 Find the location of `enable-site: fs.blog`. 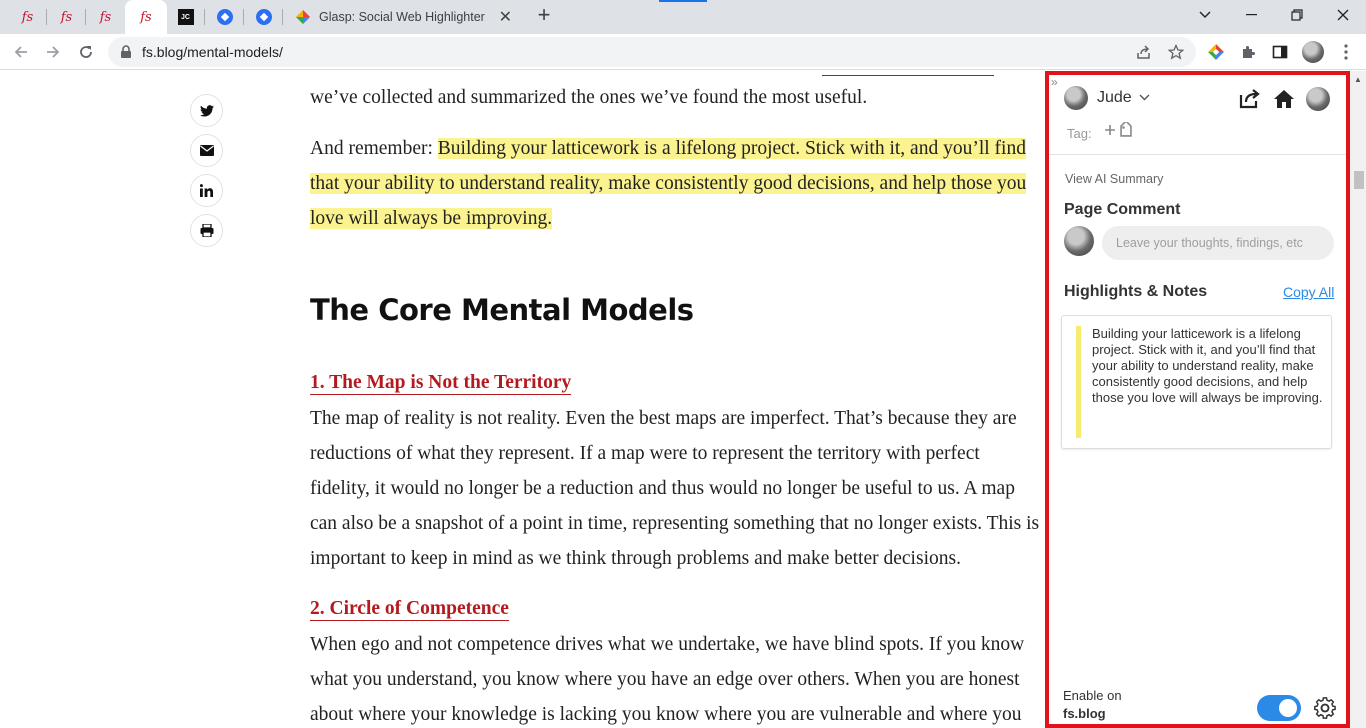

enable-site: fs.blog is located at coordinates (1084, 713).